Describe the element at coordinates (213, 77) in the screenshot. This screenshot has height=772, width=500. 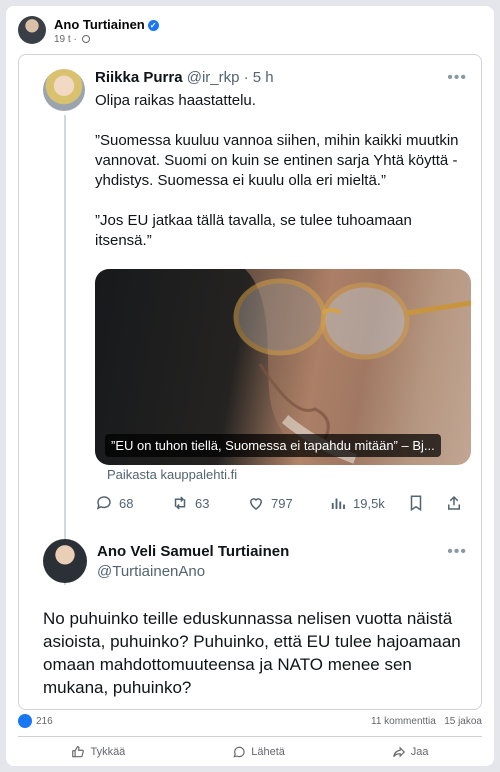
I see `tweet-handle: @ir_rkp` at that location.